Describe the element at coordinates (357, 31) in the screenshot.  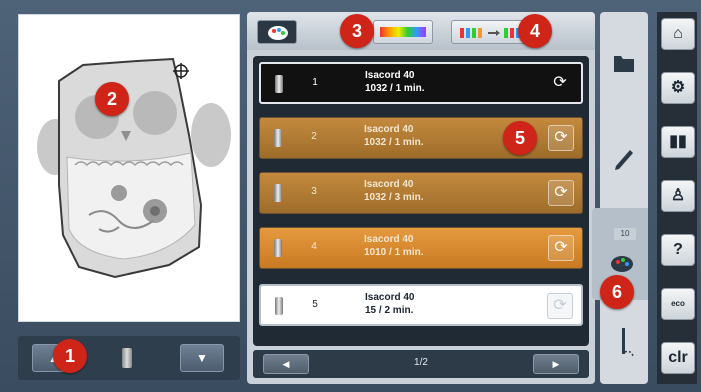
I see `callout-3: 3` at that location.